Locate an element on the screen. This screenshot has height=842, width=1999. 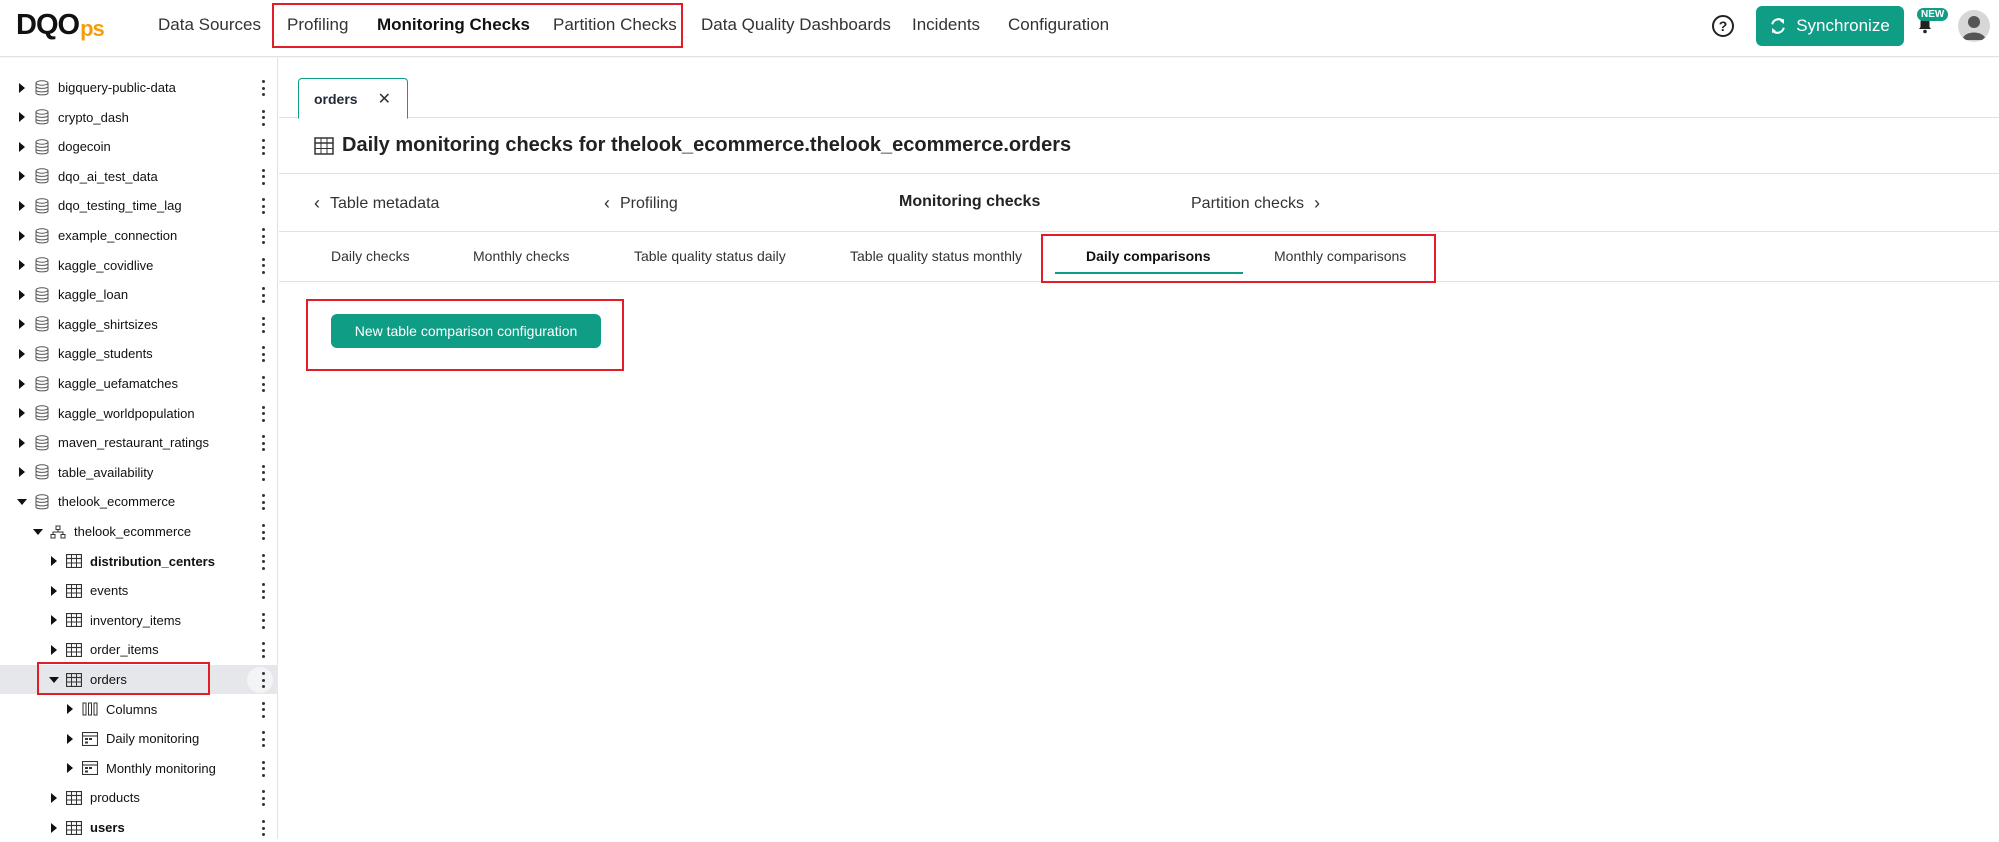
tree-item: bigquery-public-data is located at coordinates (139, 87).